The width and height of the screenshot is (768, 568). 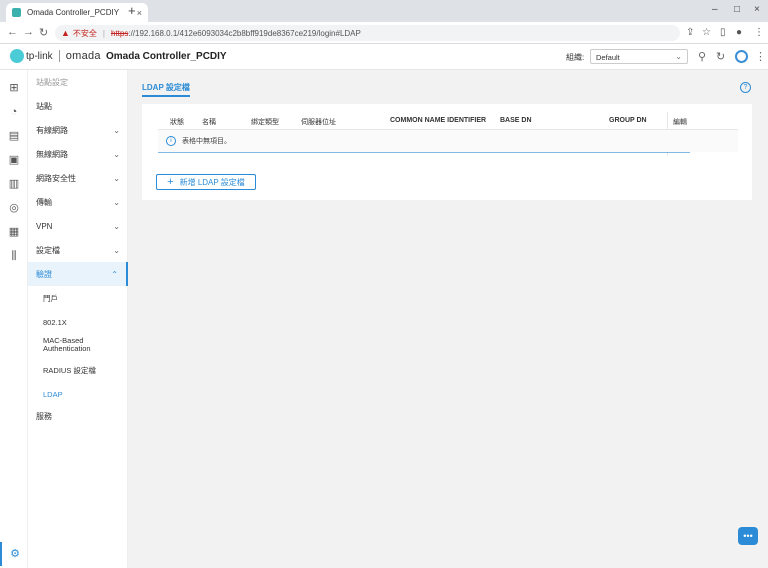 I want to click on tab-ldap-profile: LDAP 設定檔, so click(x=166, y=89).